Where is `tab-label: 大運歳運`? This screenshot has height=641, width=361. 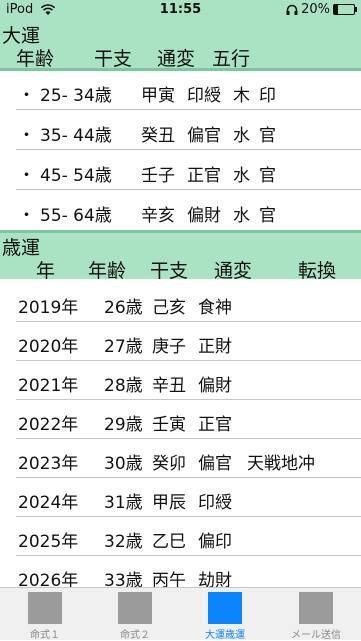
tab-label: 大運歳運 is located at coordinates (225, 635).